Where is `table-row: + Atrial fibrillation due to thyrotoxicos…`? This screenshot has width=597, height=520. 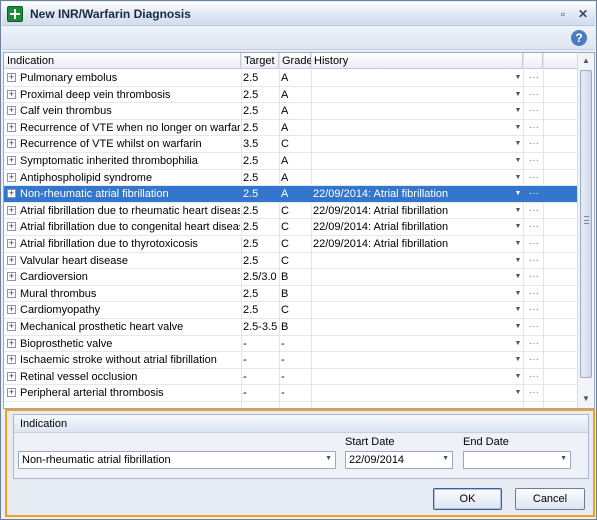 table-row: + Atrial fibrillation due to thyrotoxicos… is located at coordinates (291, 244).